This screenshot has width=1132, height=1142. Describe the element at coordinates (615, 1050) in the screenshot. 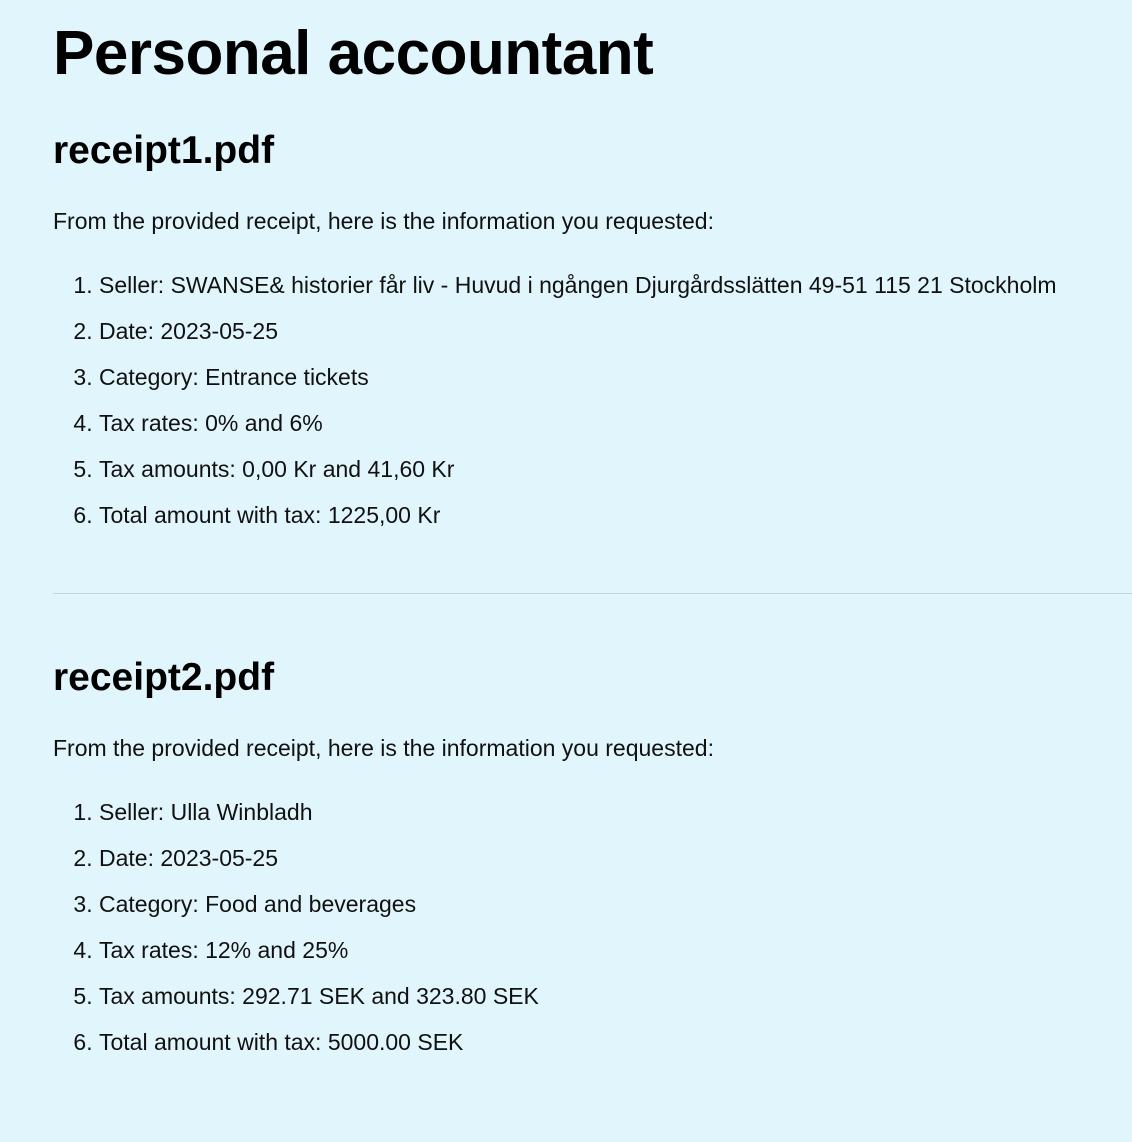

I see `detail-total-amount: Total amount with tax: 5000.00 SEK` at that location.